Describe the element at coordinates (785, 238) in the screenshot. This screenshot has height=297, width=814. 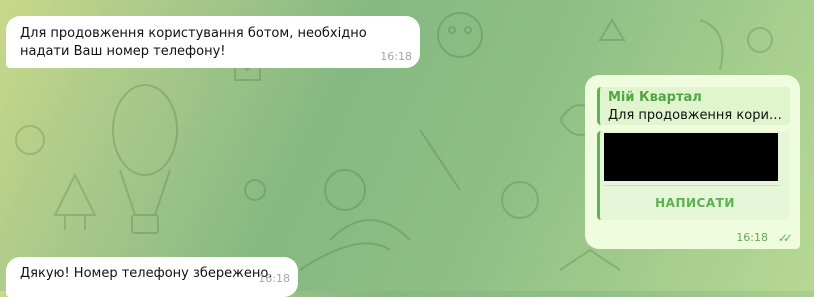
I see `double-check-icon: ✓✓` at that location.